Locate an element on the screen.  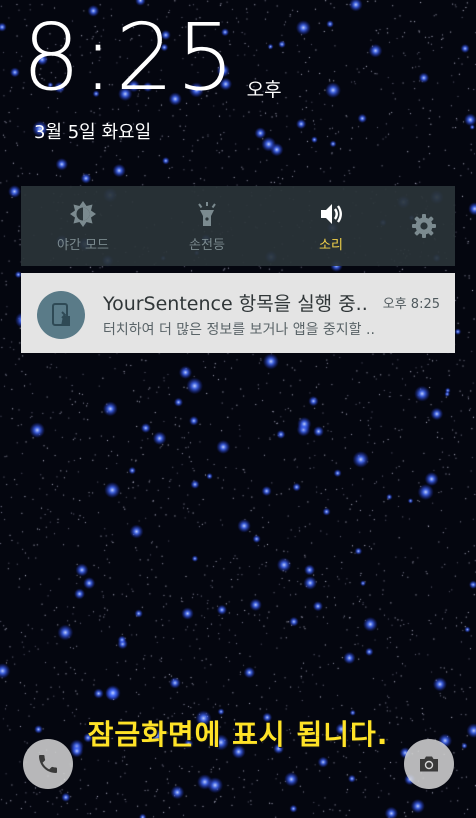
quick-setting-flashlight: 손전등 is located at coordinates (207, 226).